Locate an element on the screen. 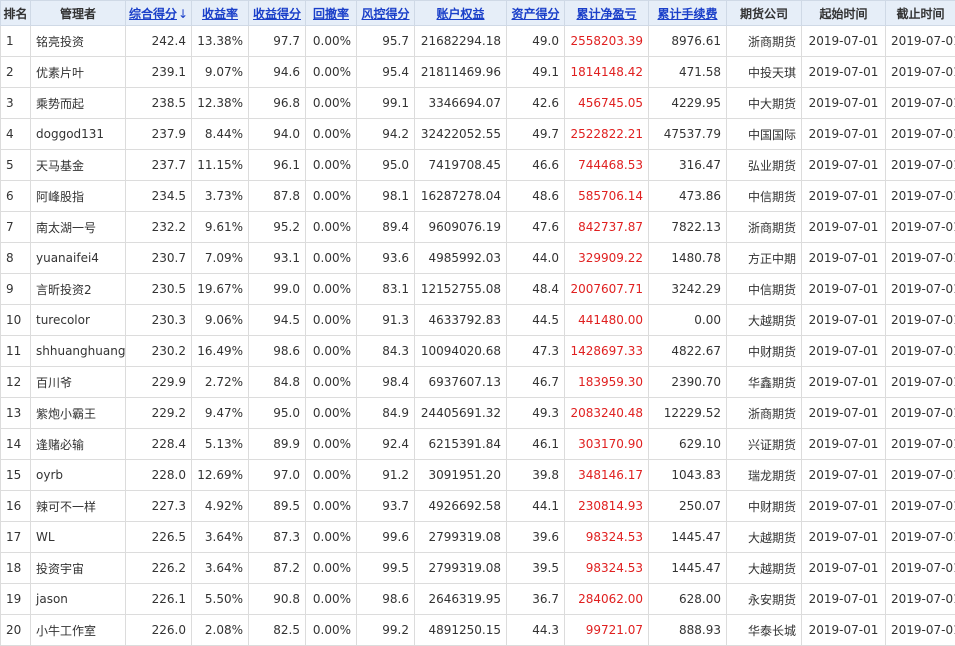 This screenshot has width=955, height=646. cell-equity: 4985992.03 is located at coordinates (461, 258).